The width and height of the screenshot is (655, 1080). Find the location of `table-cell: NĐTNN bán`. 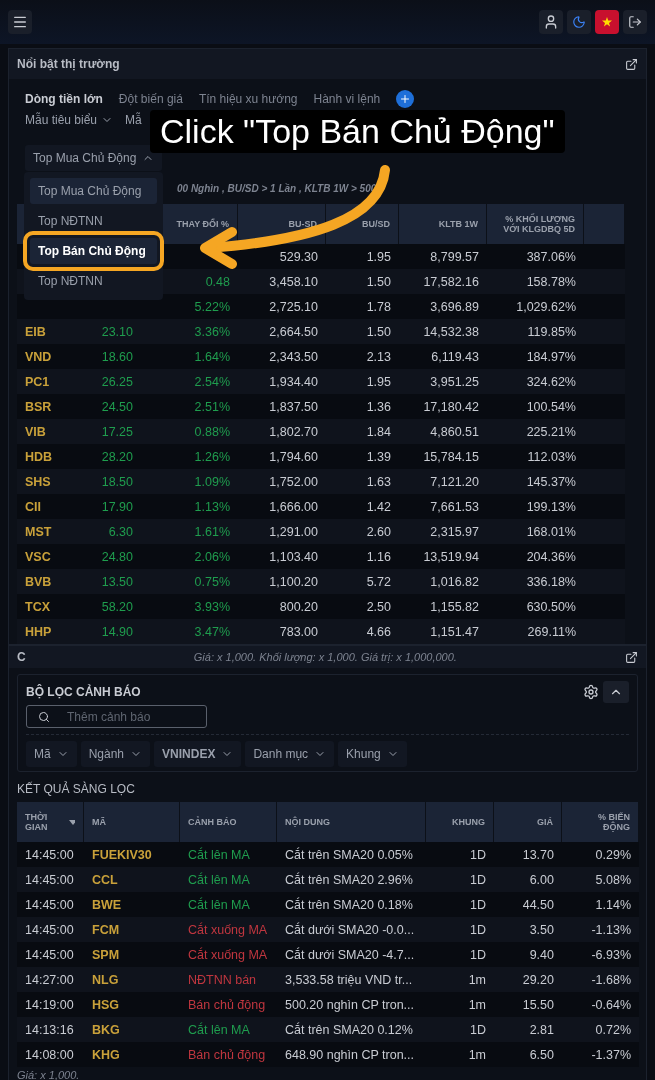

table-cell: NĐTNN bán is located at coordinates (228, 979).